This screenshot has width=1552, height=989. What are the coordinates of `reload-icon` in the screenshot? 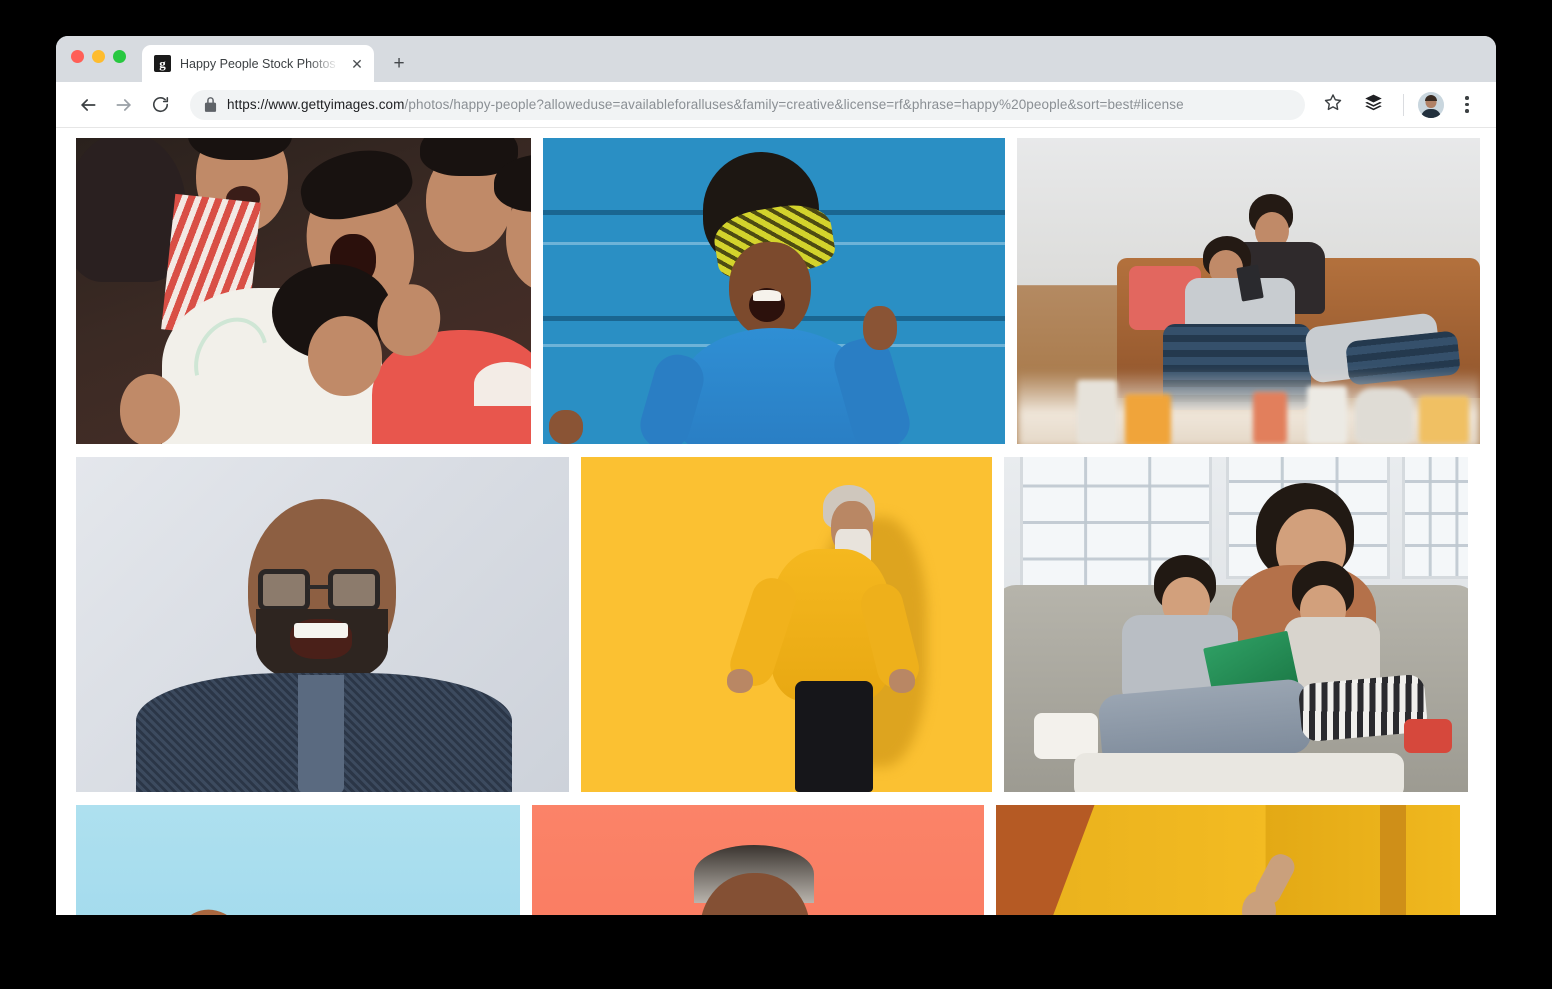 It's located at (160, 104).